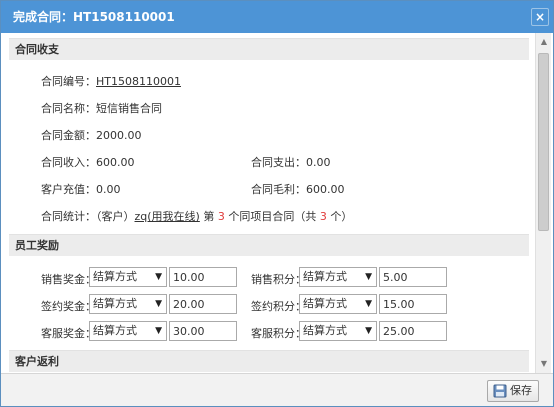 This screenshot has width=554, height=407. What do you see at coordinates (115, 276) in the screenshot?
I see `sales-bonus-method-value: 结算方式` at bounding box center [115, 276].